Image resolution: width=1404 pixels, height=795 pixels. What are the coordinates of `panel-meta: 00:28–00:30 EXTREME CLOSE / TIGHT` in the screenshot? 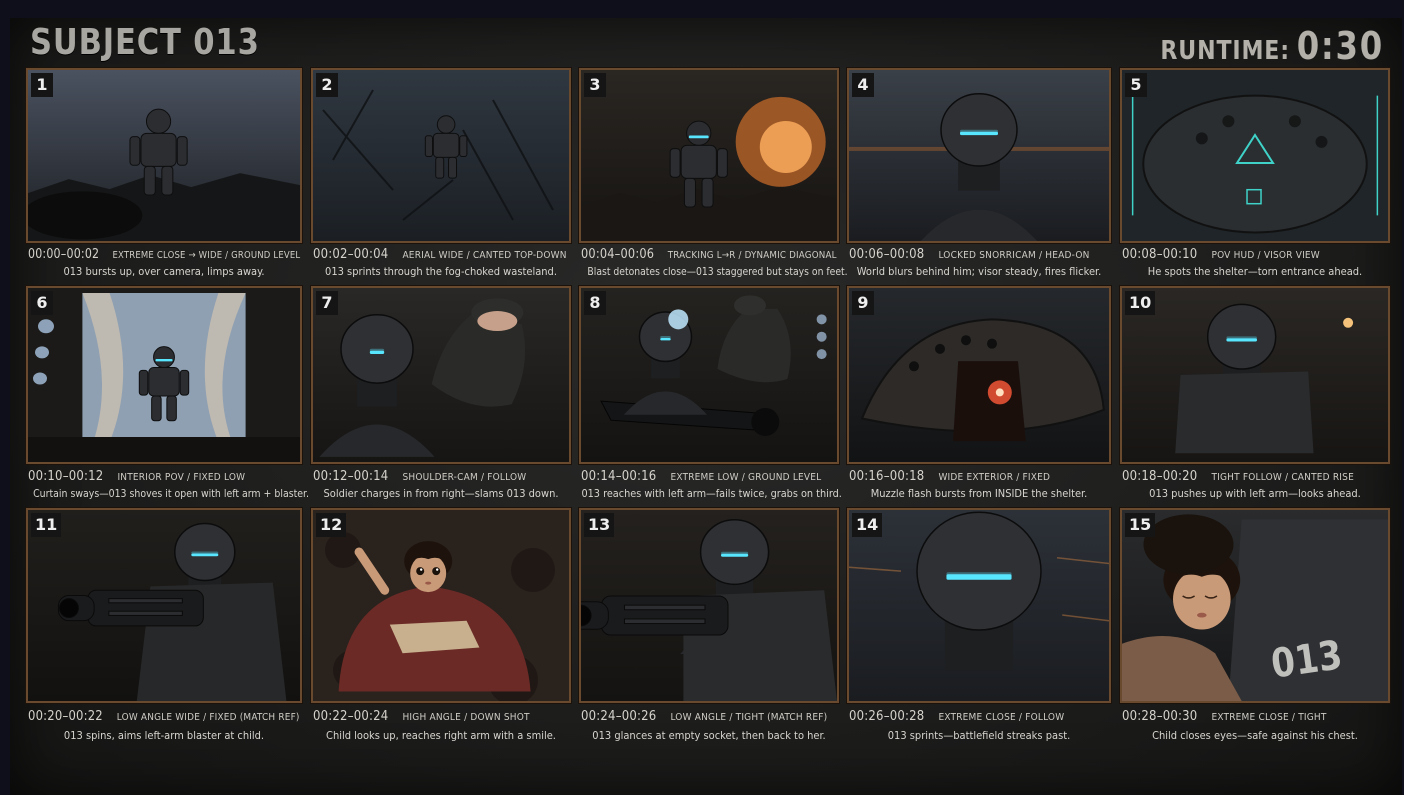 It's located at (1224, 716).